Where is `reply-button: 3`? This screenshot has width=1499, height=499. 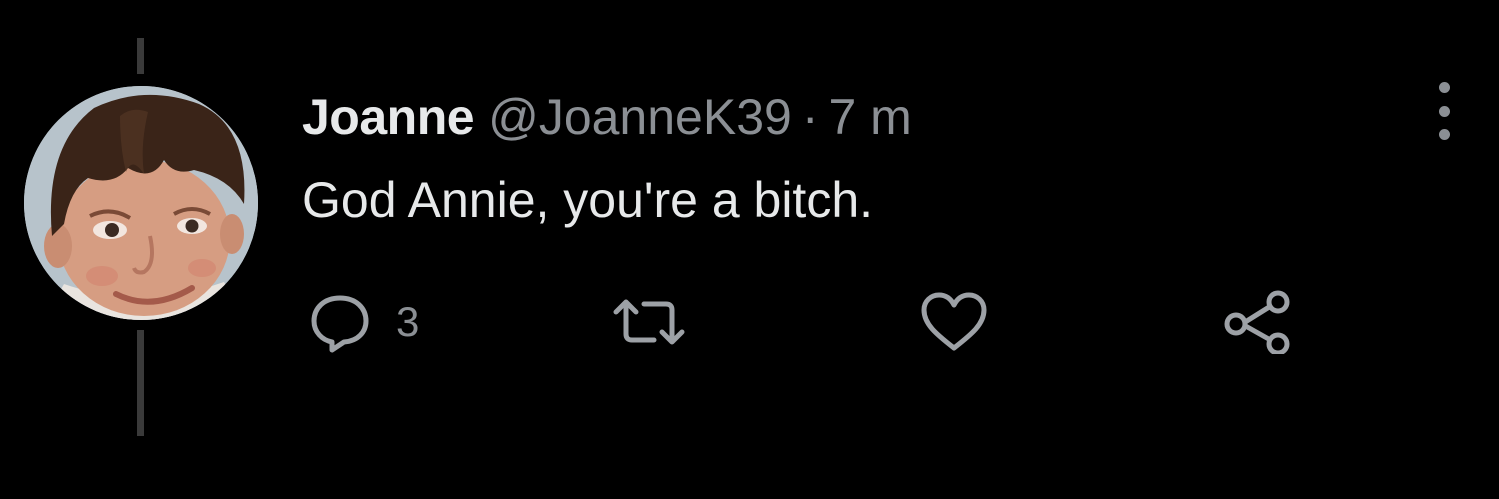
reply-button: 3 is located at coordinates (364, 322).